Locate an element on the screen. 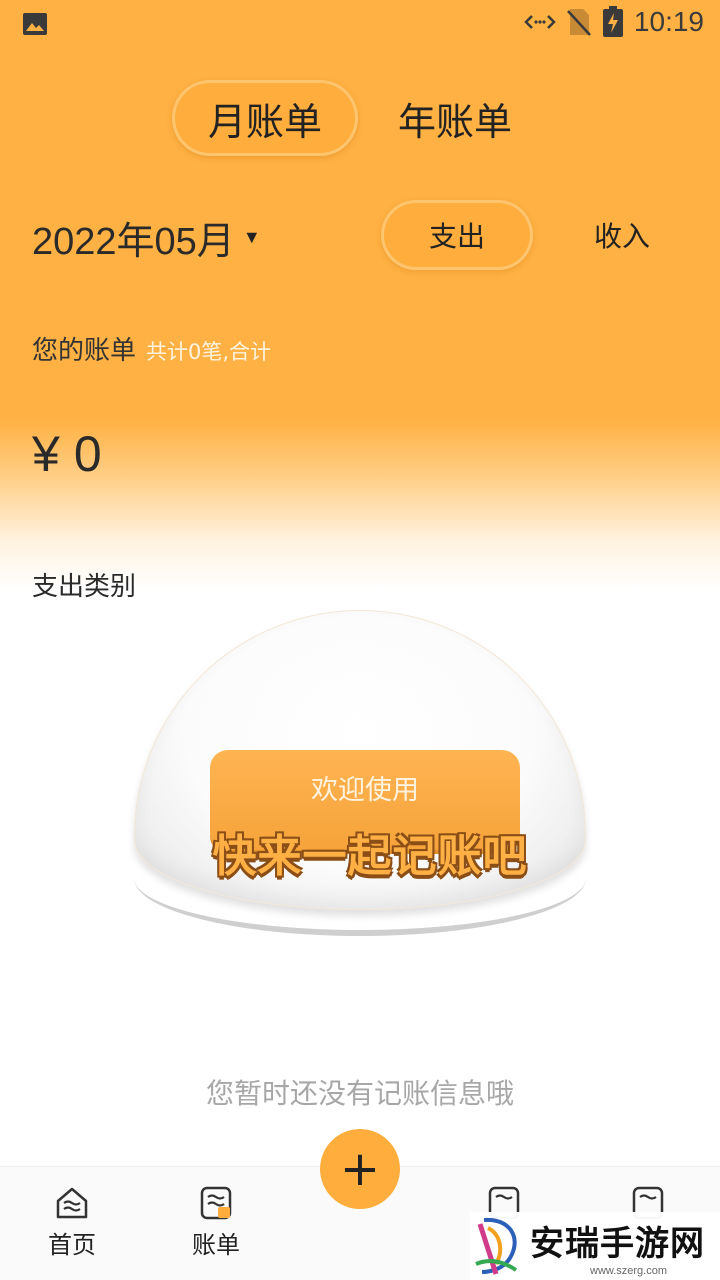 The height and width of the screenshot is (1280, 720). filter-row: 2022年05月 ▼ 支出 收入 is located at coordinates (360, 236).